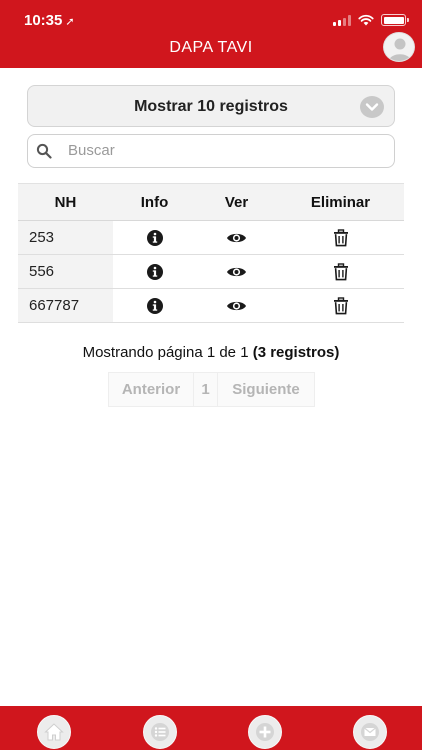 This screenshot has width=422, height=750. Describe the element at coordinates (151, 389) in the screenshot. I see `previous-page-button: Anterior` at that location.